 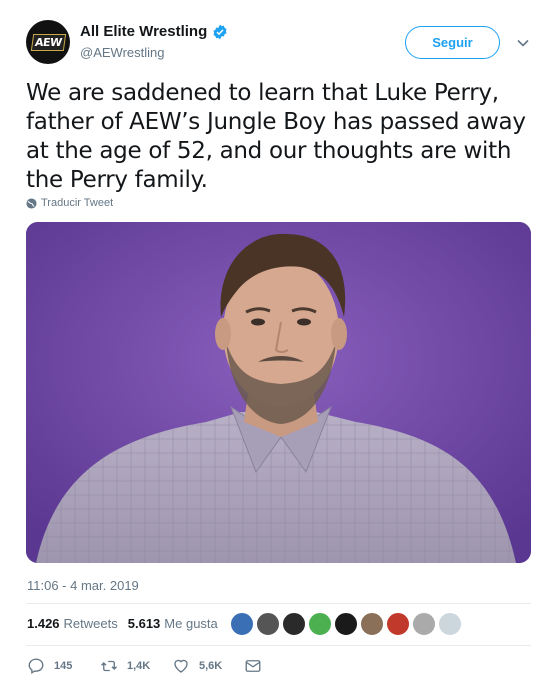 I want to click on retweets-count: 1.426, so click(x=43, y=623).